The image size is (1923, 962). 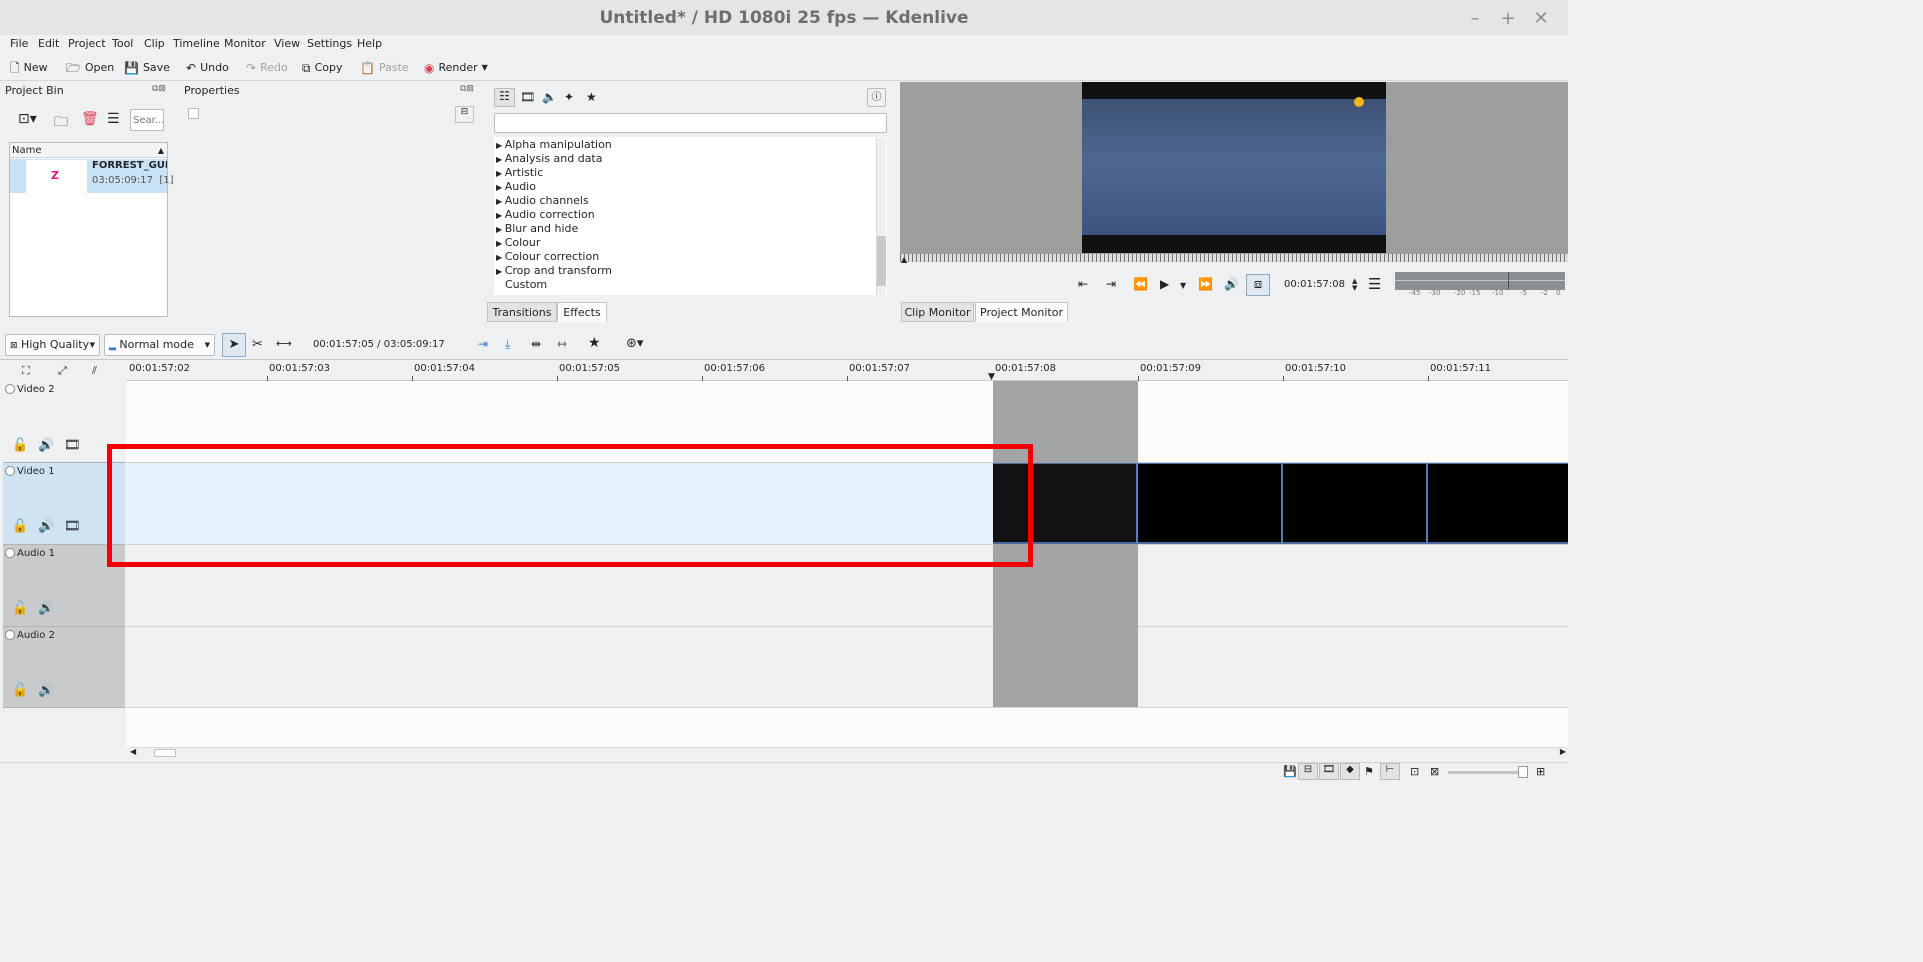 What do you see at coordinates (1414, 771) in the screenshot?
I see `zoom-fit-icon: ⊡` at bounding box center [1414, 771].